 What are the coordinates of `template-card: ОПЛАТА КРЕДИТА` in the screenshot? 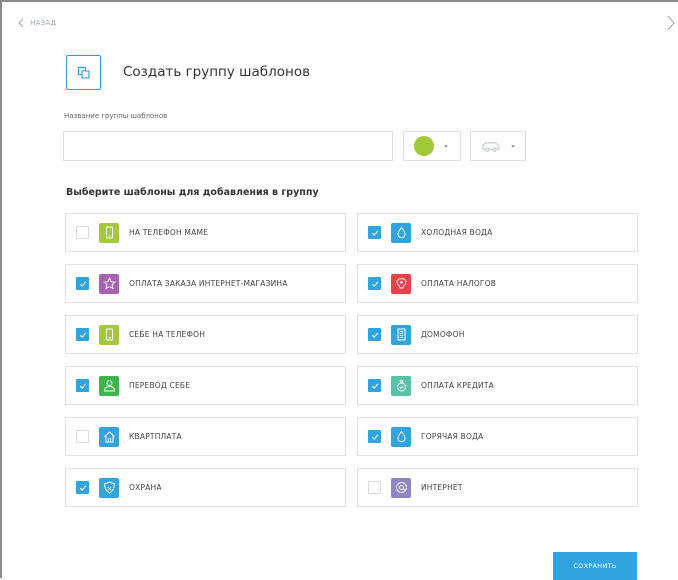 It's located at (497, 385).